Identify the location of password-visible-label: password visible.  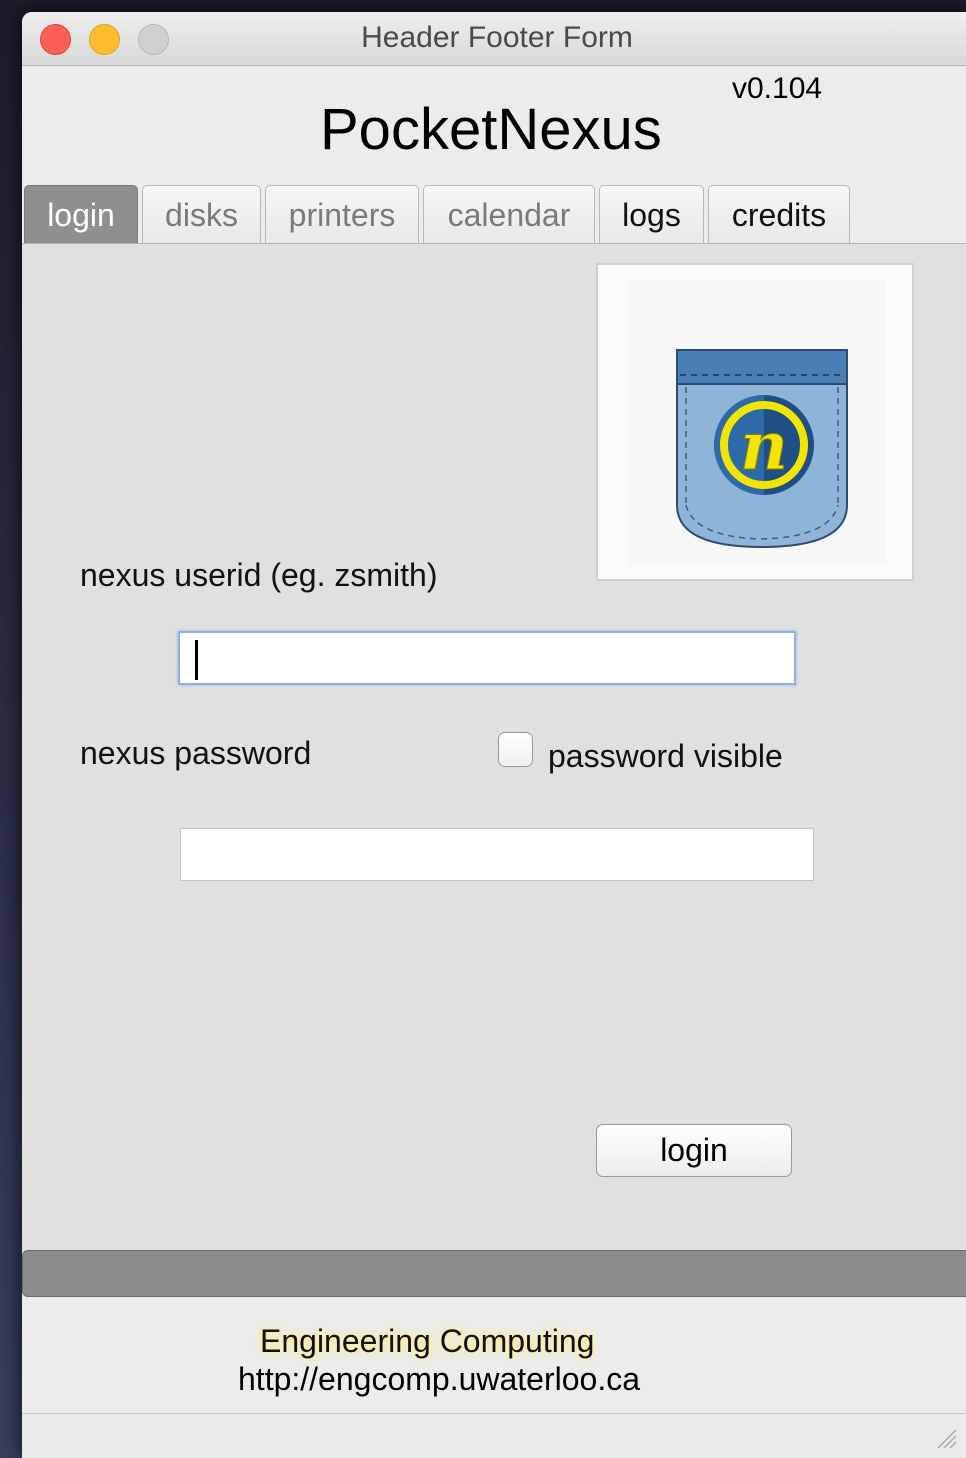
(665, 756).